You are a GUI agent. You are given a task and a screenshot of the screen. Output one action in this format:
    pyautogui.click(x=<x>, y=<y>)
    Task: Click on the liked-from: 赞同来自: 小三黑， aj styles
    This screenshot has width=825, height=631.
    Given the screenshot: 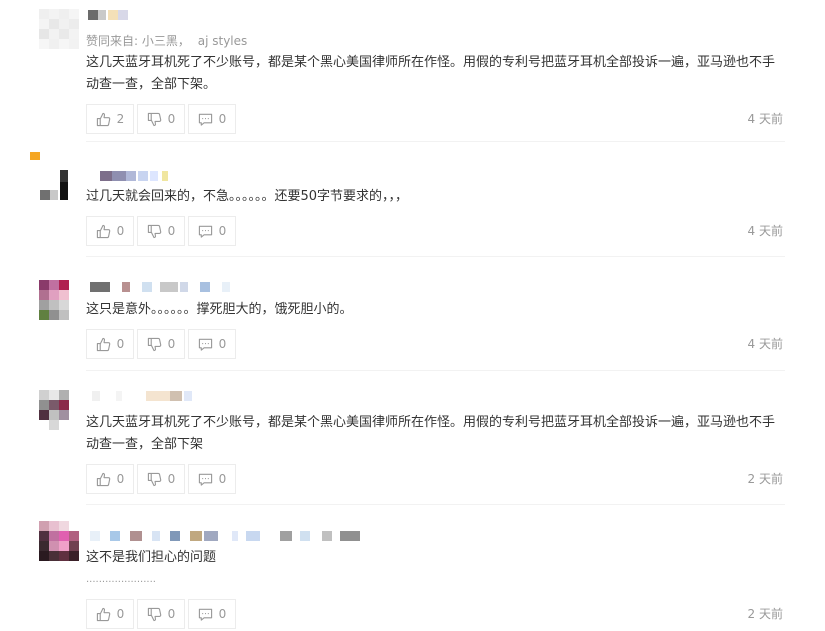 What is the action you would take?
    pyautogui.click(x=167, y=41)
    